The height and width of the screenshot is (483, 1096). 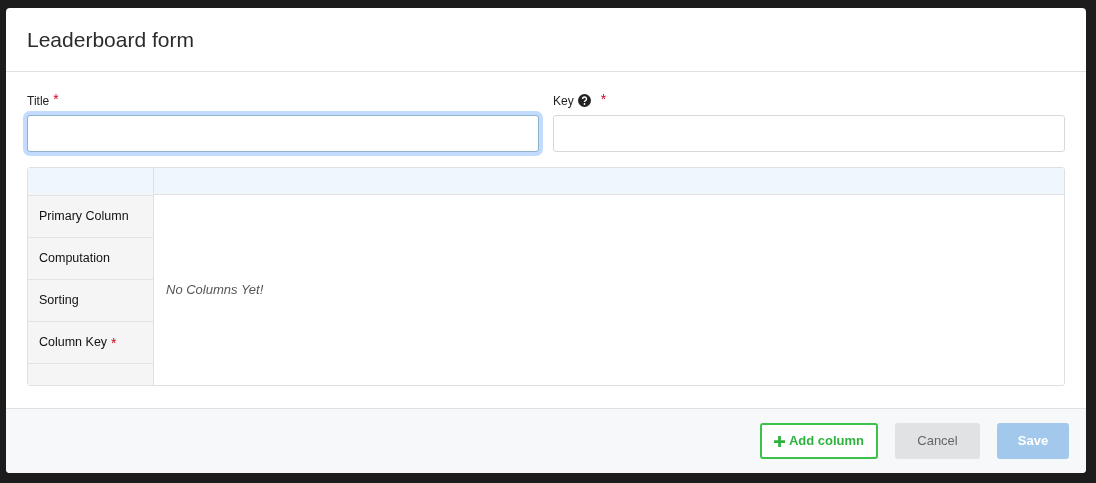 What do you see at coordinates (215, 290) in the screenshot?
I see `empty-message: No Columns Yet!` at bounding box center [215, 290].